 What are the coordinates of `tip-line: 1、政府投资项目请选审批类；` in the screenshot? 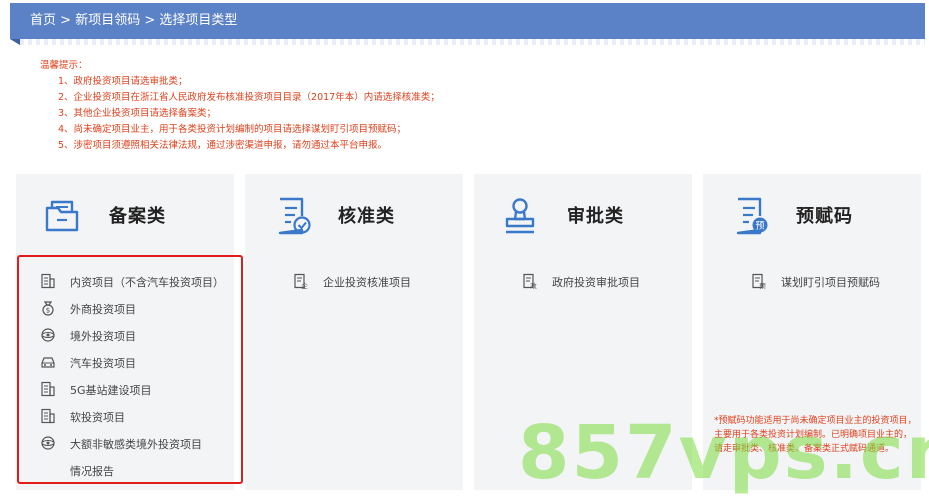 It's located at (123, 81).